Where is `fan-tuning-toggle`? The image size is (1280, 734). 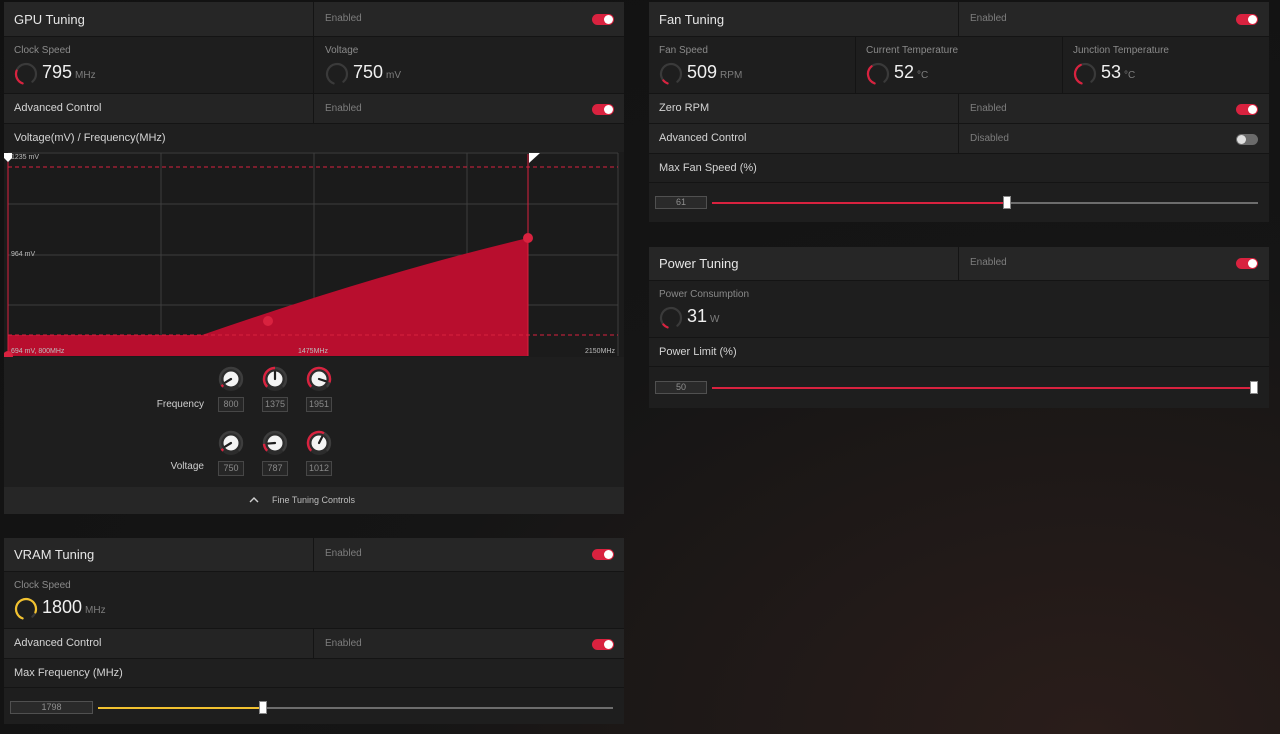
fan-tuning-toggle is located at coordinates (1247, 19).